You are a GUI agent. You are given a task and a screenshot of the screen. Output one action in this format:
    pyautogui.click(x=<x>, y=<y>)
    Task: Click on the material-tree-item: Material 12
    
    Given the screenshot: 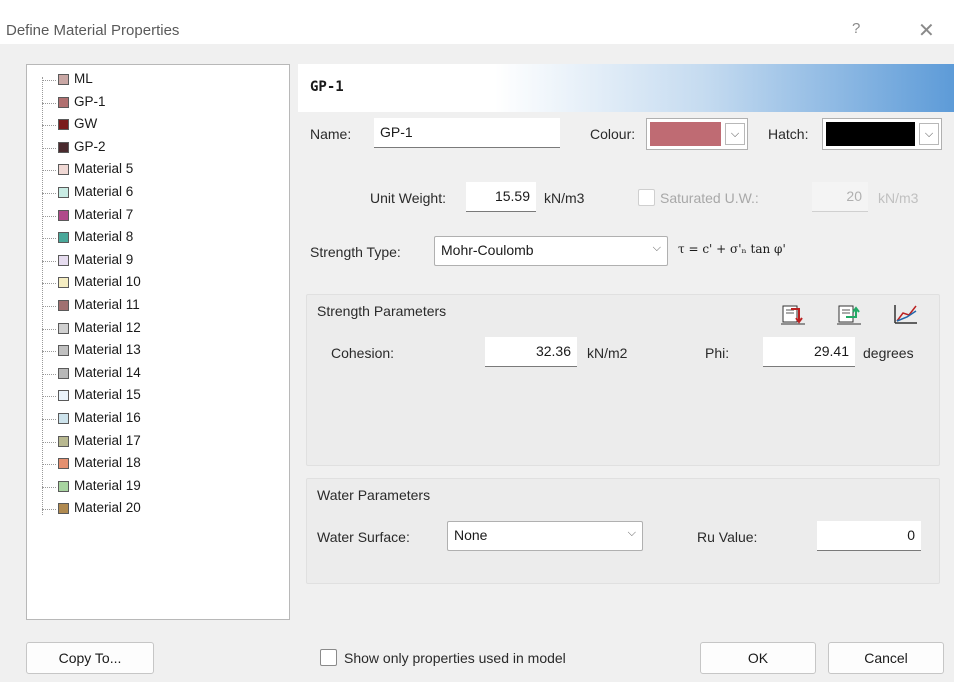 What is the action you would take?
    pyautogui.click(x=158, y=329)
    